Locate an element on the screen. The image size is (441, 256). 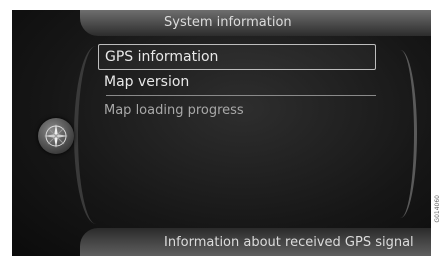
menu-item-gps-information: GPS information is located at coordinates (237, 57).